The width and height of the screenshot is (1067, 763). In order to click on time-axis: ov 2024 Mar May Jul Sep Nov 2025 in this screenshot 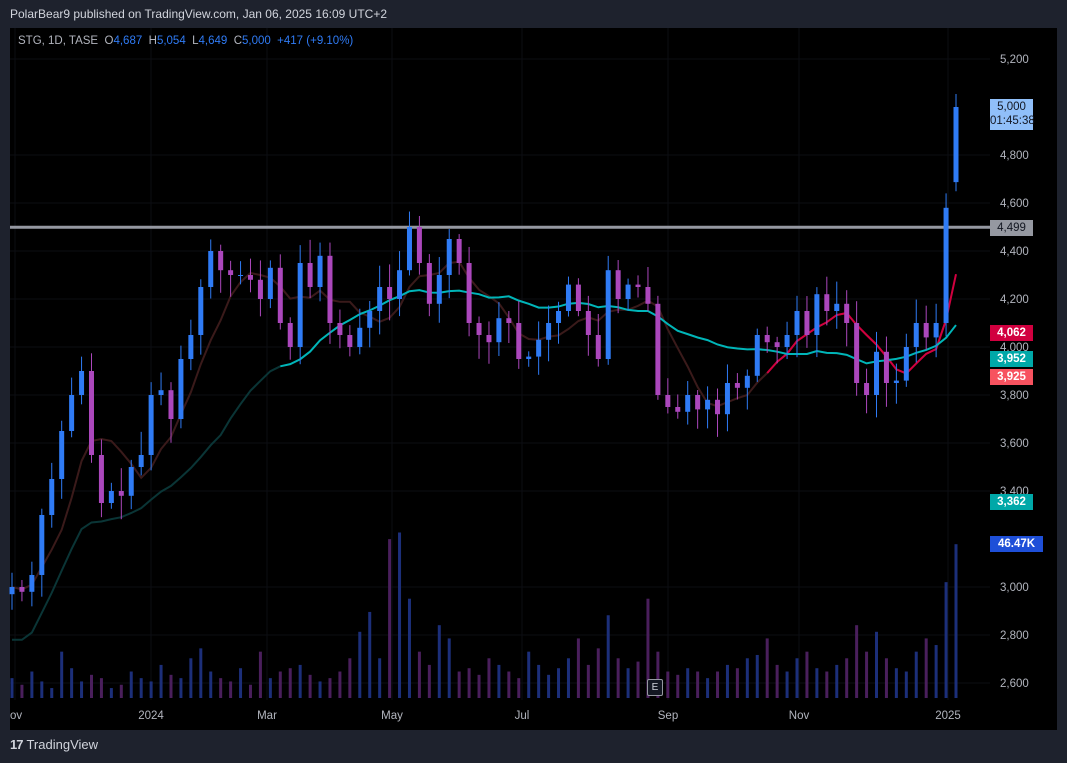, I will do `click(485, 716)`.